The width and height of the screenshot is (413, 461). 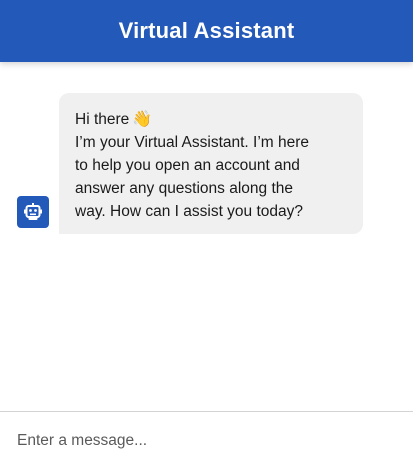 What do you see at coordinates (102, 119) in the screenshot?
I see `message-line-1: Hi there` at bounding box center [102, 119].